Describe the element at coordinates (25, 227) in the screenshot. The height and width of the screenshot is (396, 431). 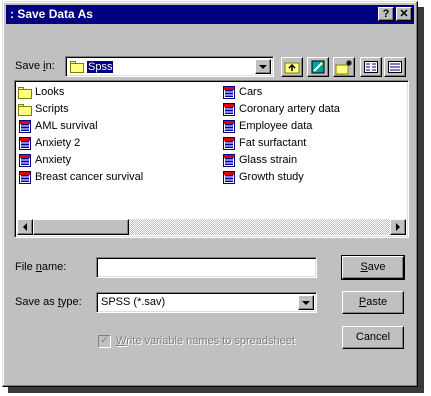
I see `scroll-left-button` at that location.